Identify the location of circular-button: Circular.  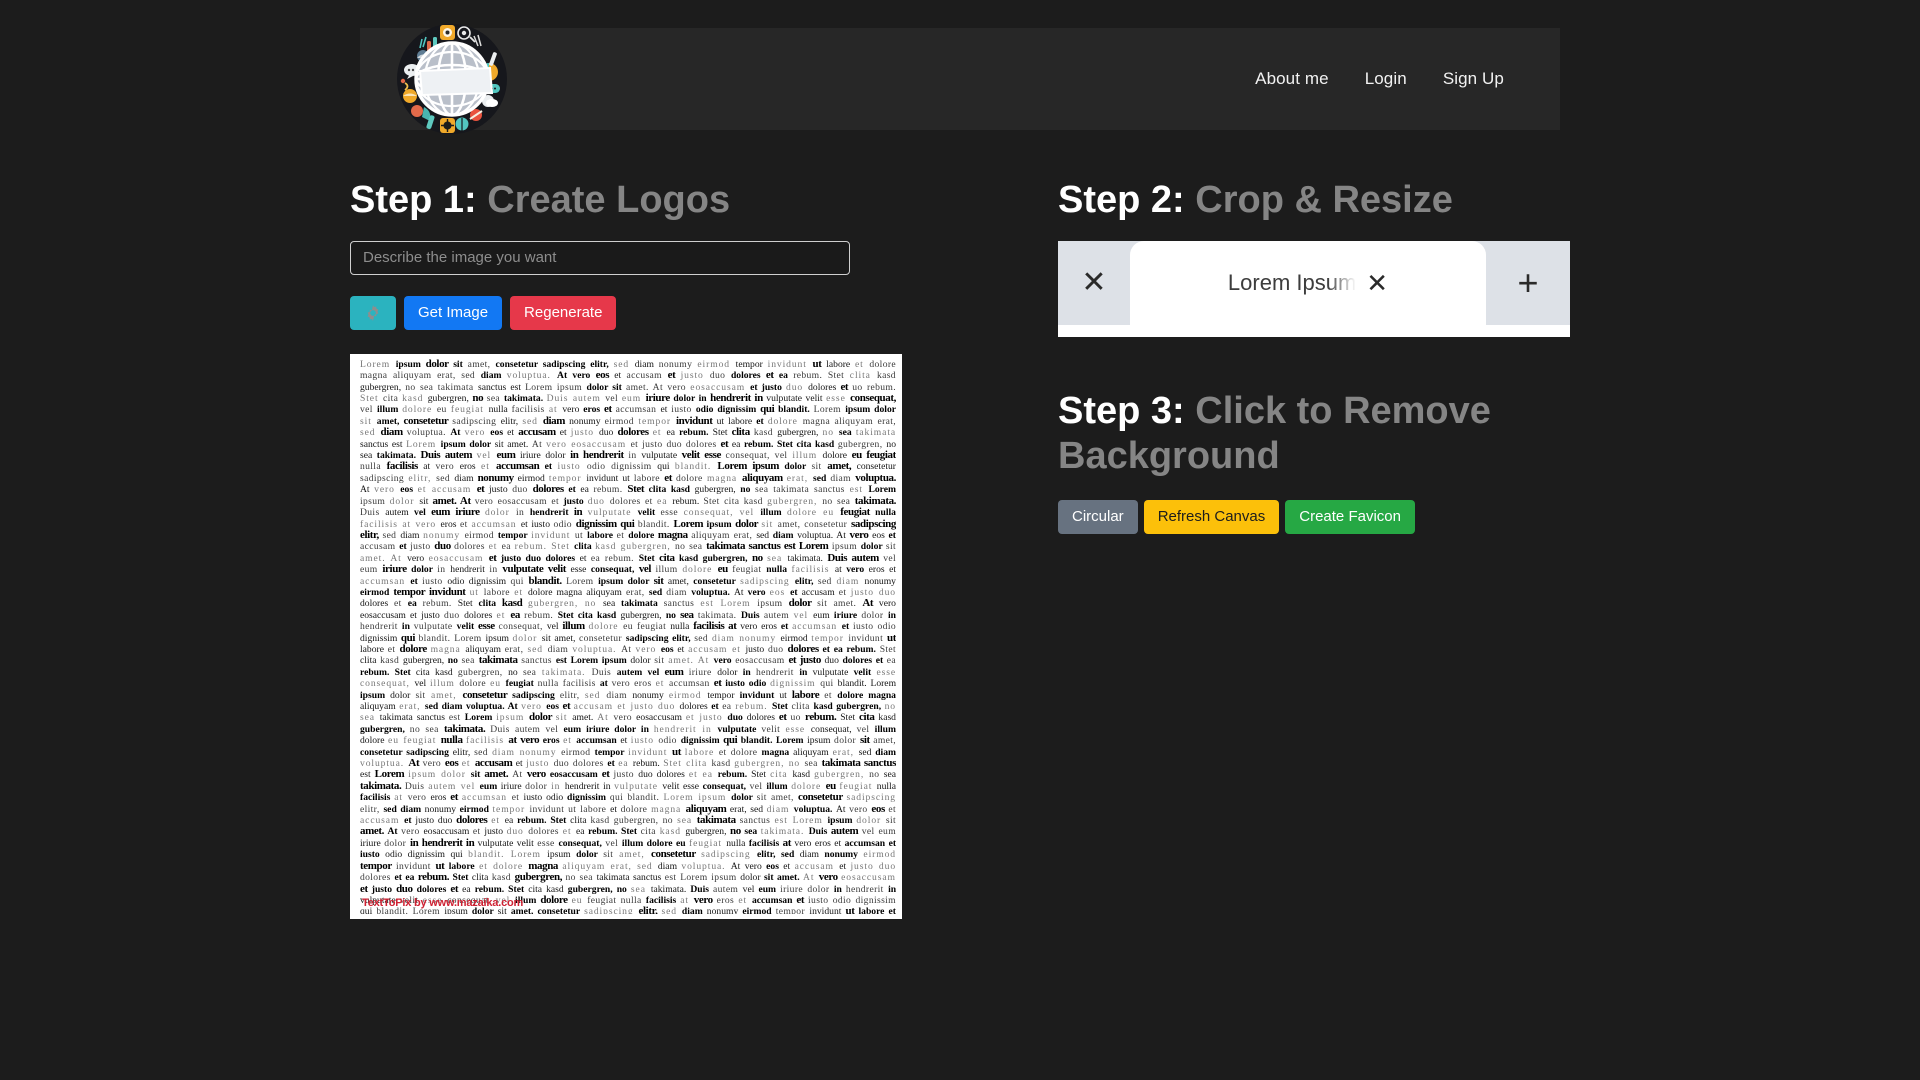
(1098, 517).